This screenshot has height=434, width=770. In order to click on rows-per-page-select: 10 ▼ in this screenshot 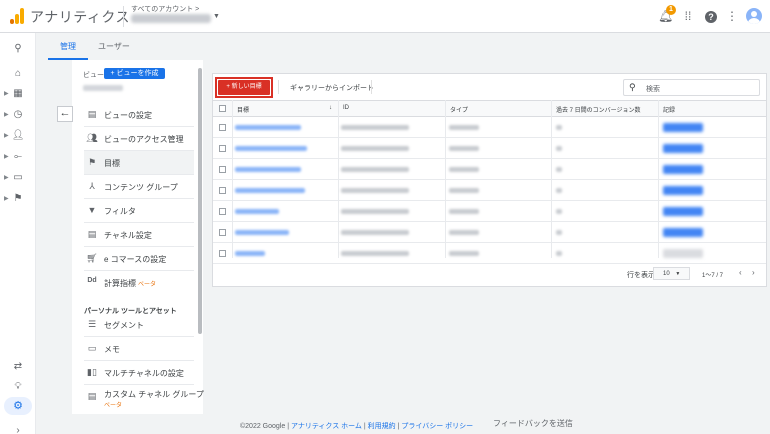, I will do `click(671, 273)`.